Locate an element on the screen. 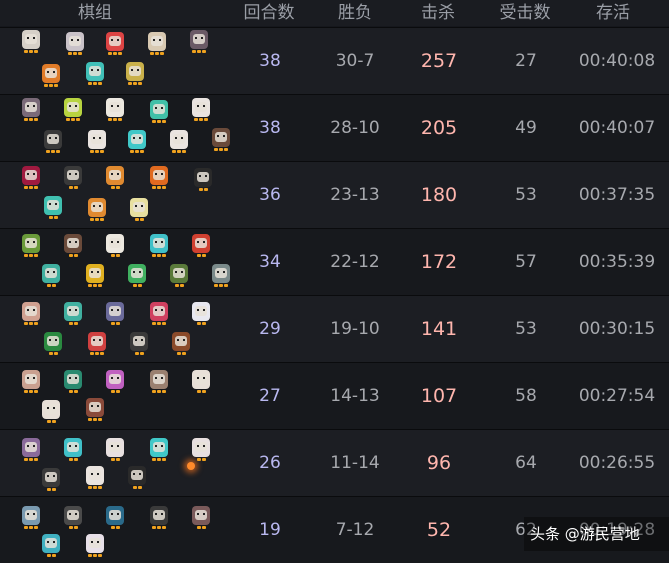 Image resolution: width=669 pixels, height=563 pixels. damage-taken-cell: 58 is located at coordinates (526, 396).